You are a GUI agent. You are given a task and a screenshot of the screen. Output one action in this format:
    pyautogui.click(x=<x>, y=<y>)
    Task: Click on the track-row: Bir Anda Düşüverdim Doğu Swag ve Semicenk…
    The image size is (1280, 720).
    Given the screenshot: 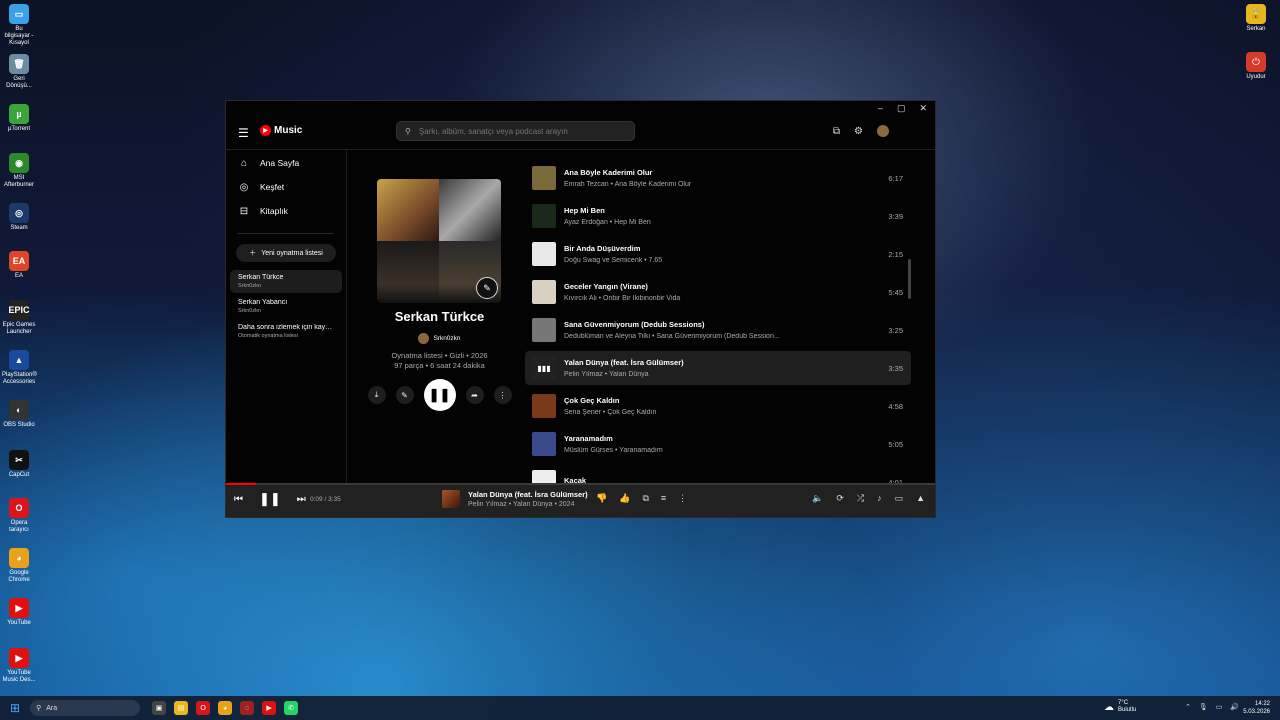 What is the action you would take?
    pyautogui.click(x=718, y=254)
    